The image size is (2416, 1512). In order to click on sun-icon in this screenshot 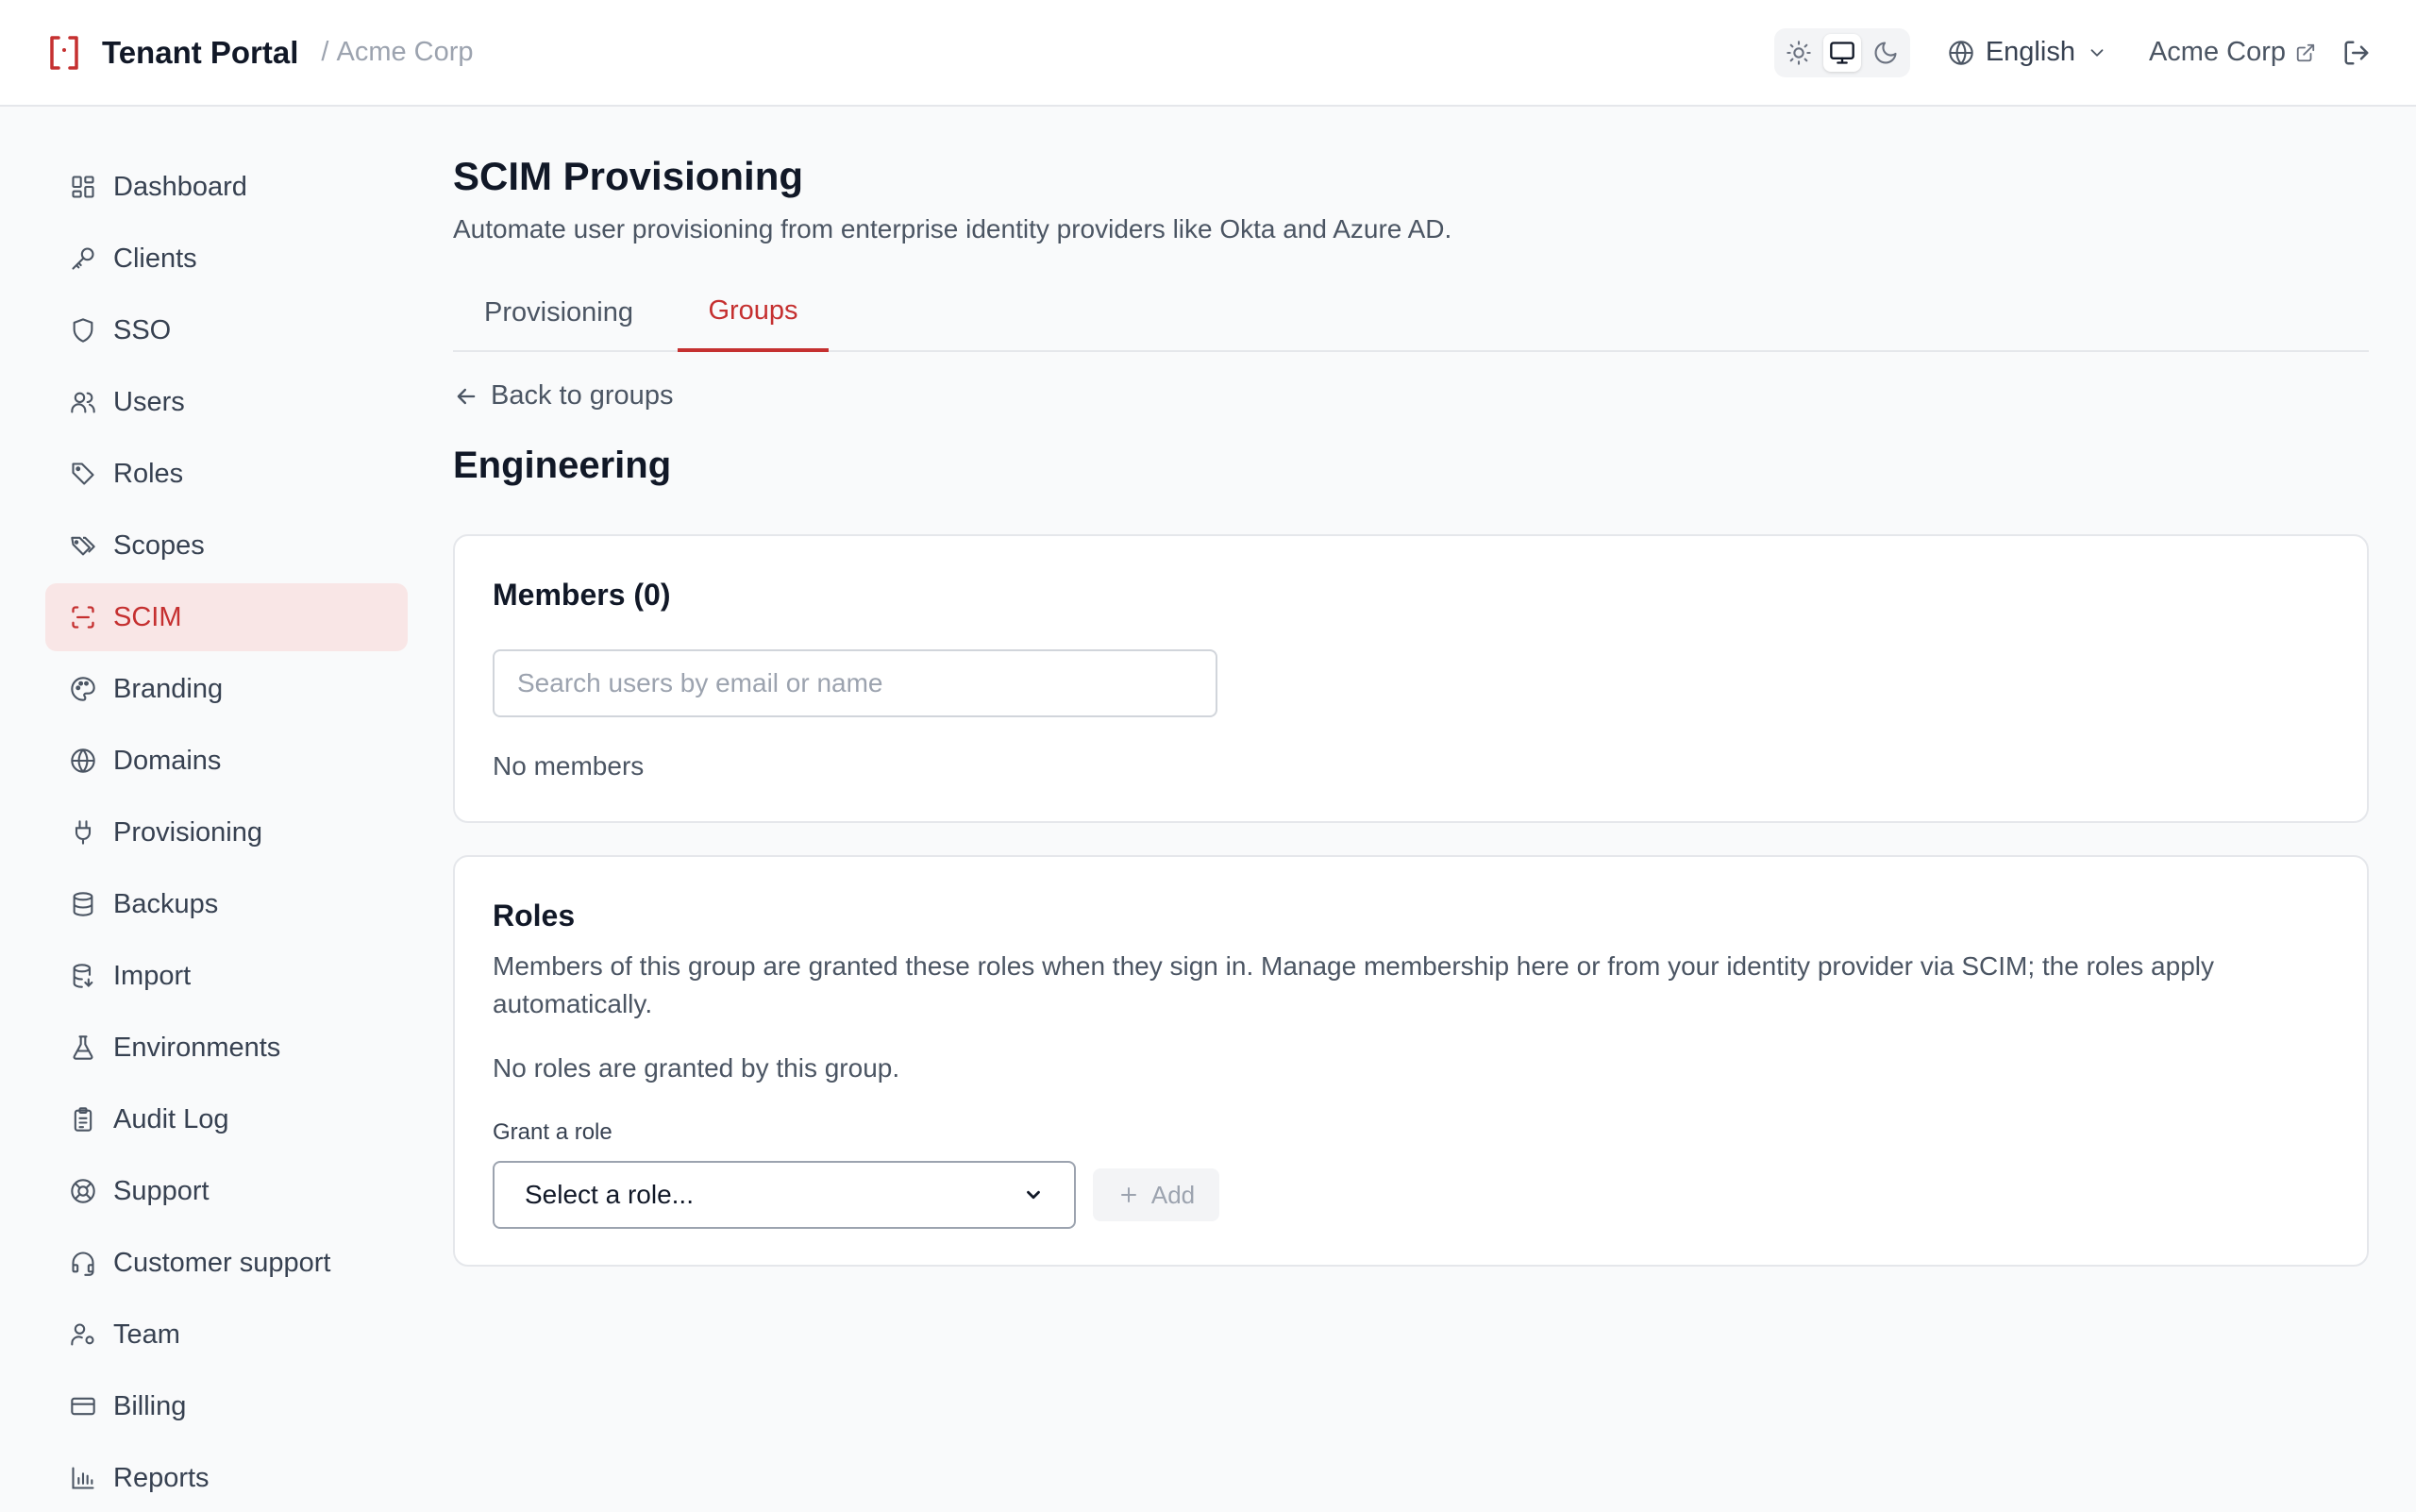, I will do `click(1799, 52)`.